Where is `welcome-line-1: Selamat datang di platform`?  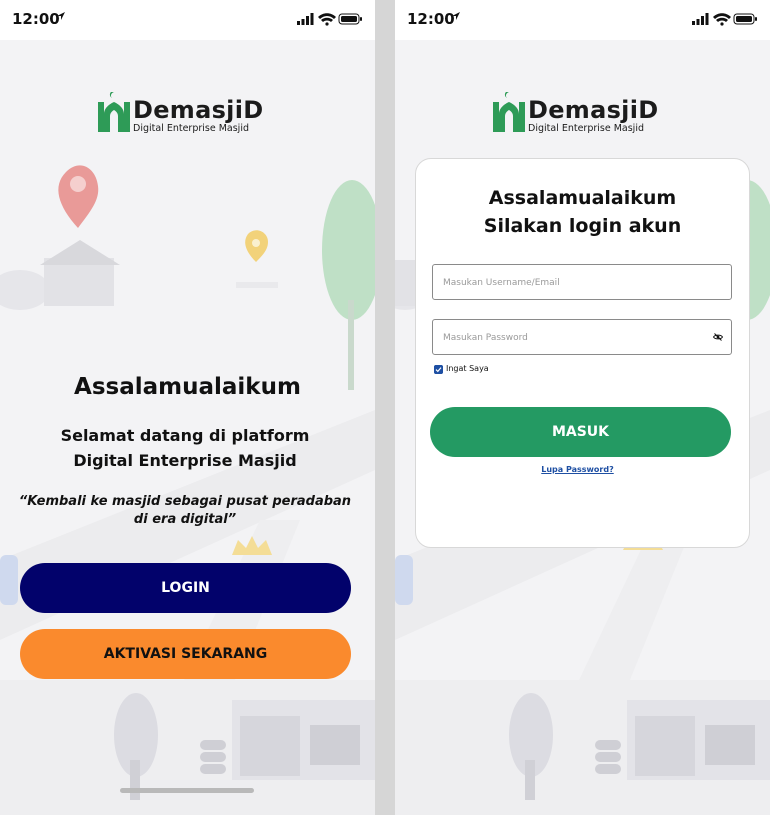 welcome-line-1: Selamat datang di platform is located at coordinates (185, 435).